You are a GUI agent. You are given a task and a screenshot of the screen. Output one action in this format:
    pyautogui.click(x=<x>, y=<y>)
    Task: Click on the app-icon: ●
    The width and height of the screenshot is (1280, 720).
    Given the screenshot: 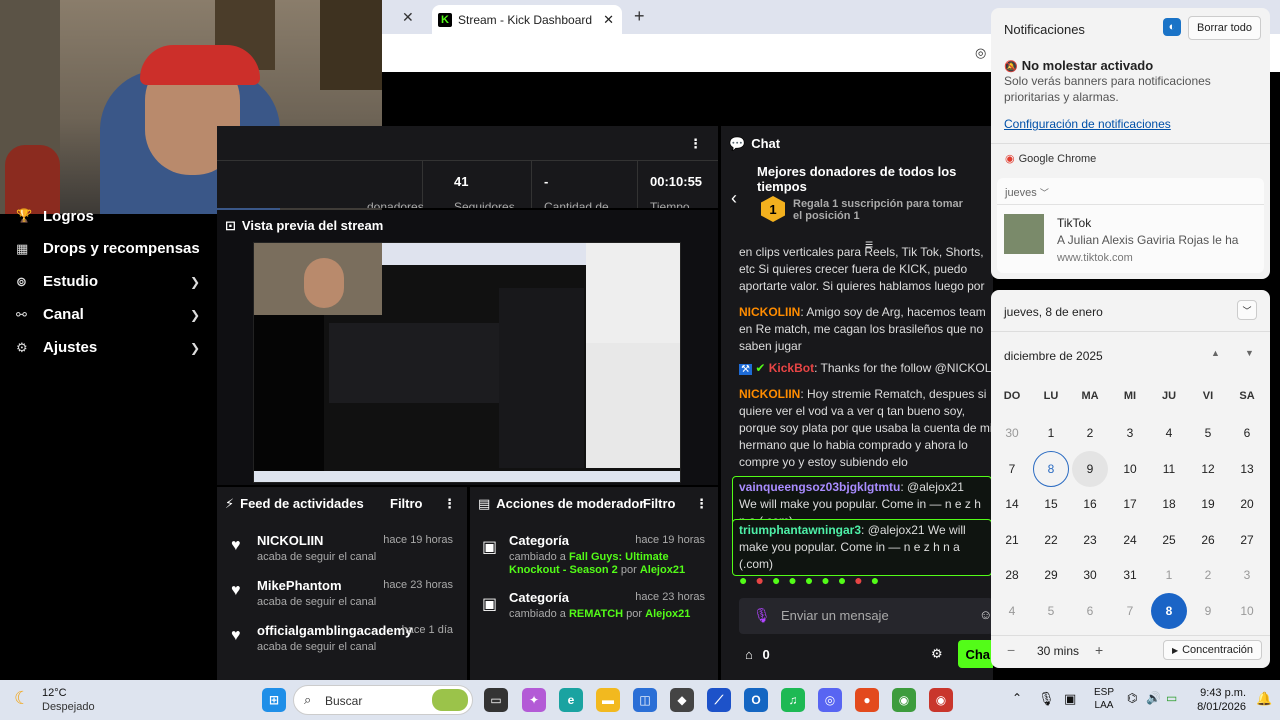 What is the action you would take?
    pyautogui.click(x=867, y=700)
    